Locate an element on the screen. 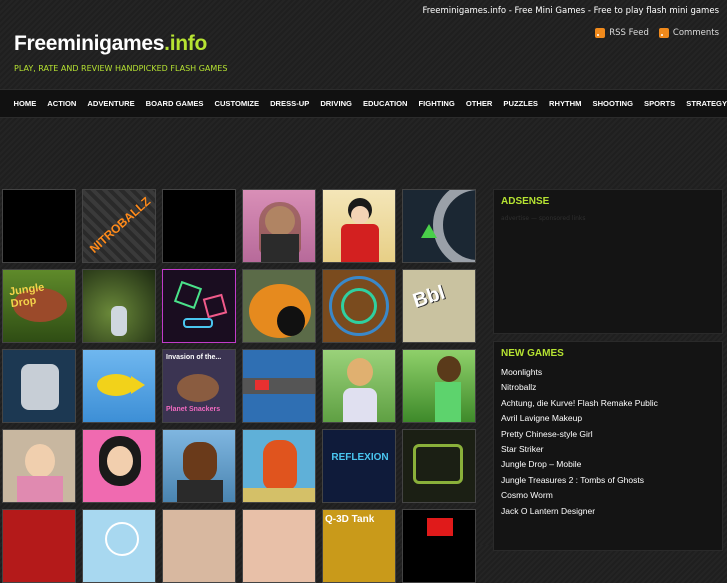 Image resolution: width=727 pixels, height=583 pixels. game-thumb-two-faces is located at coordinates (199, 546).